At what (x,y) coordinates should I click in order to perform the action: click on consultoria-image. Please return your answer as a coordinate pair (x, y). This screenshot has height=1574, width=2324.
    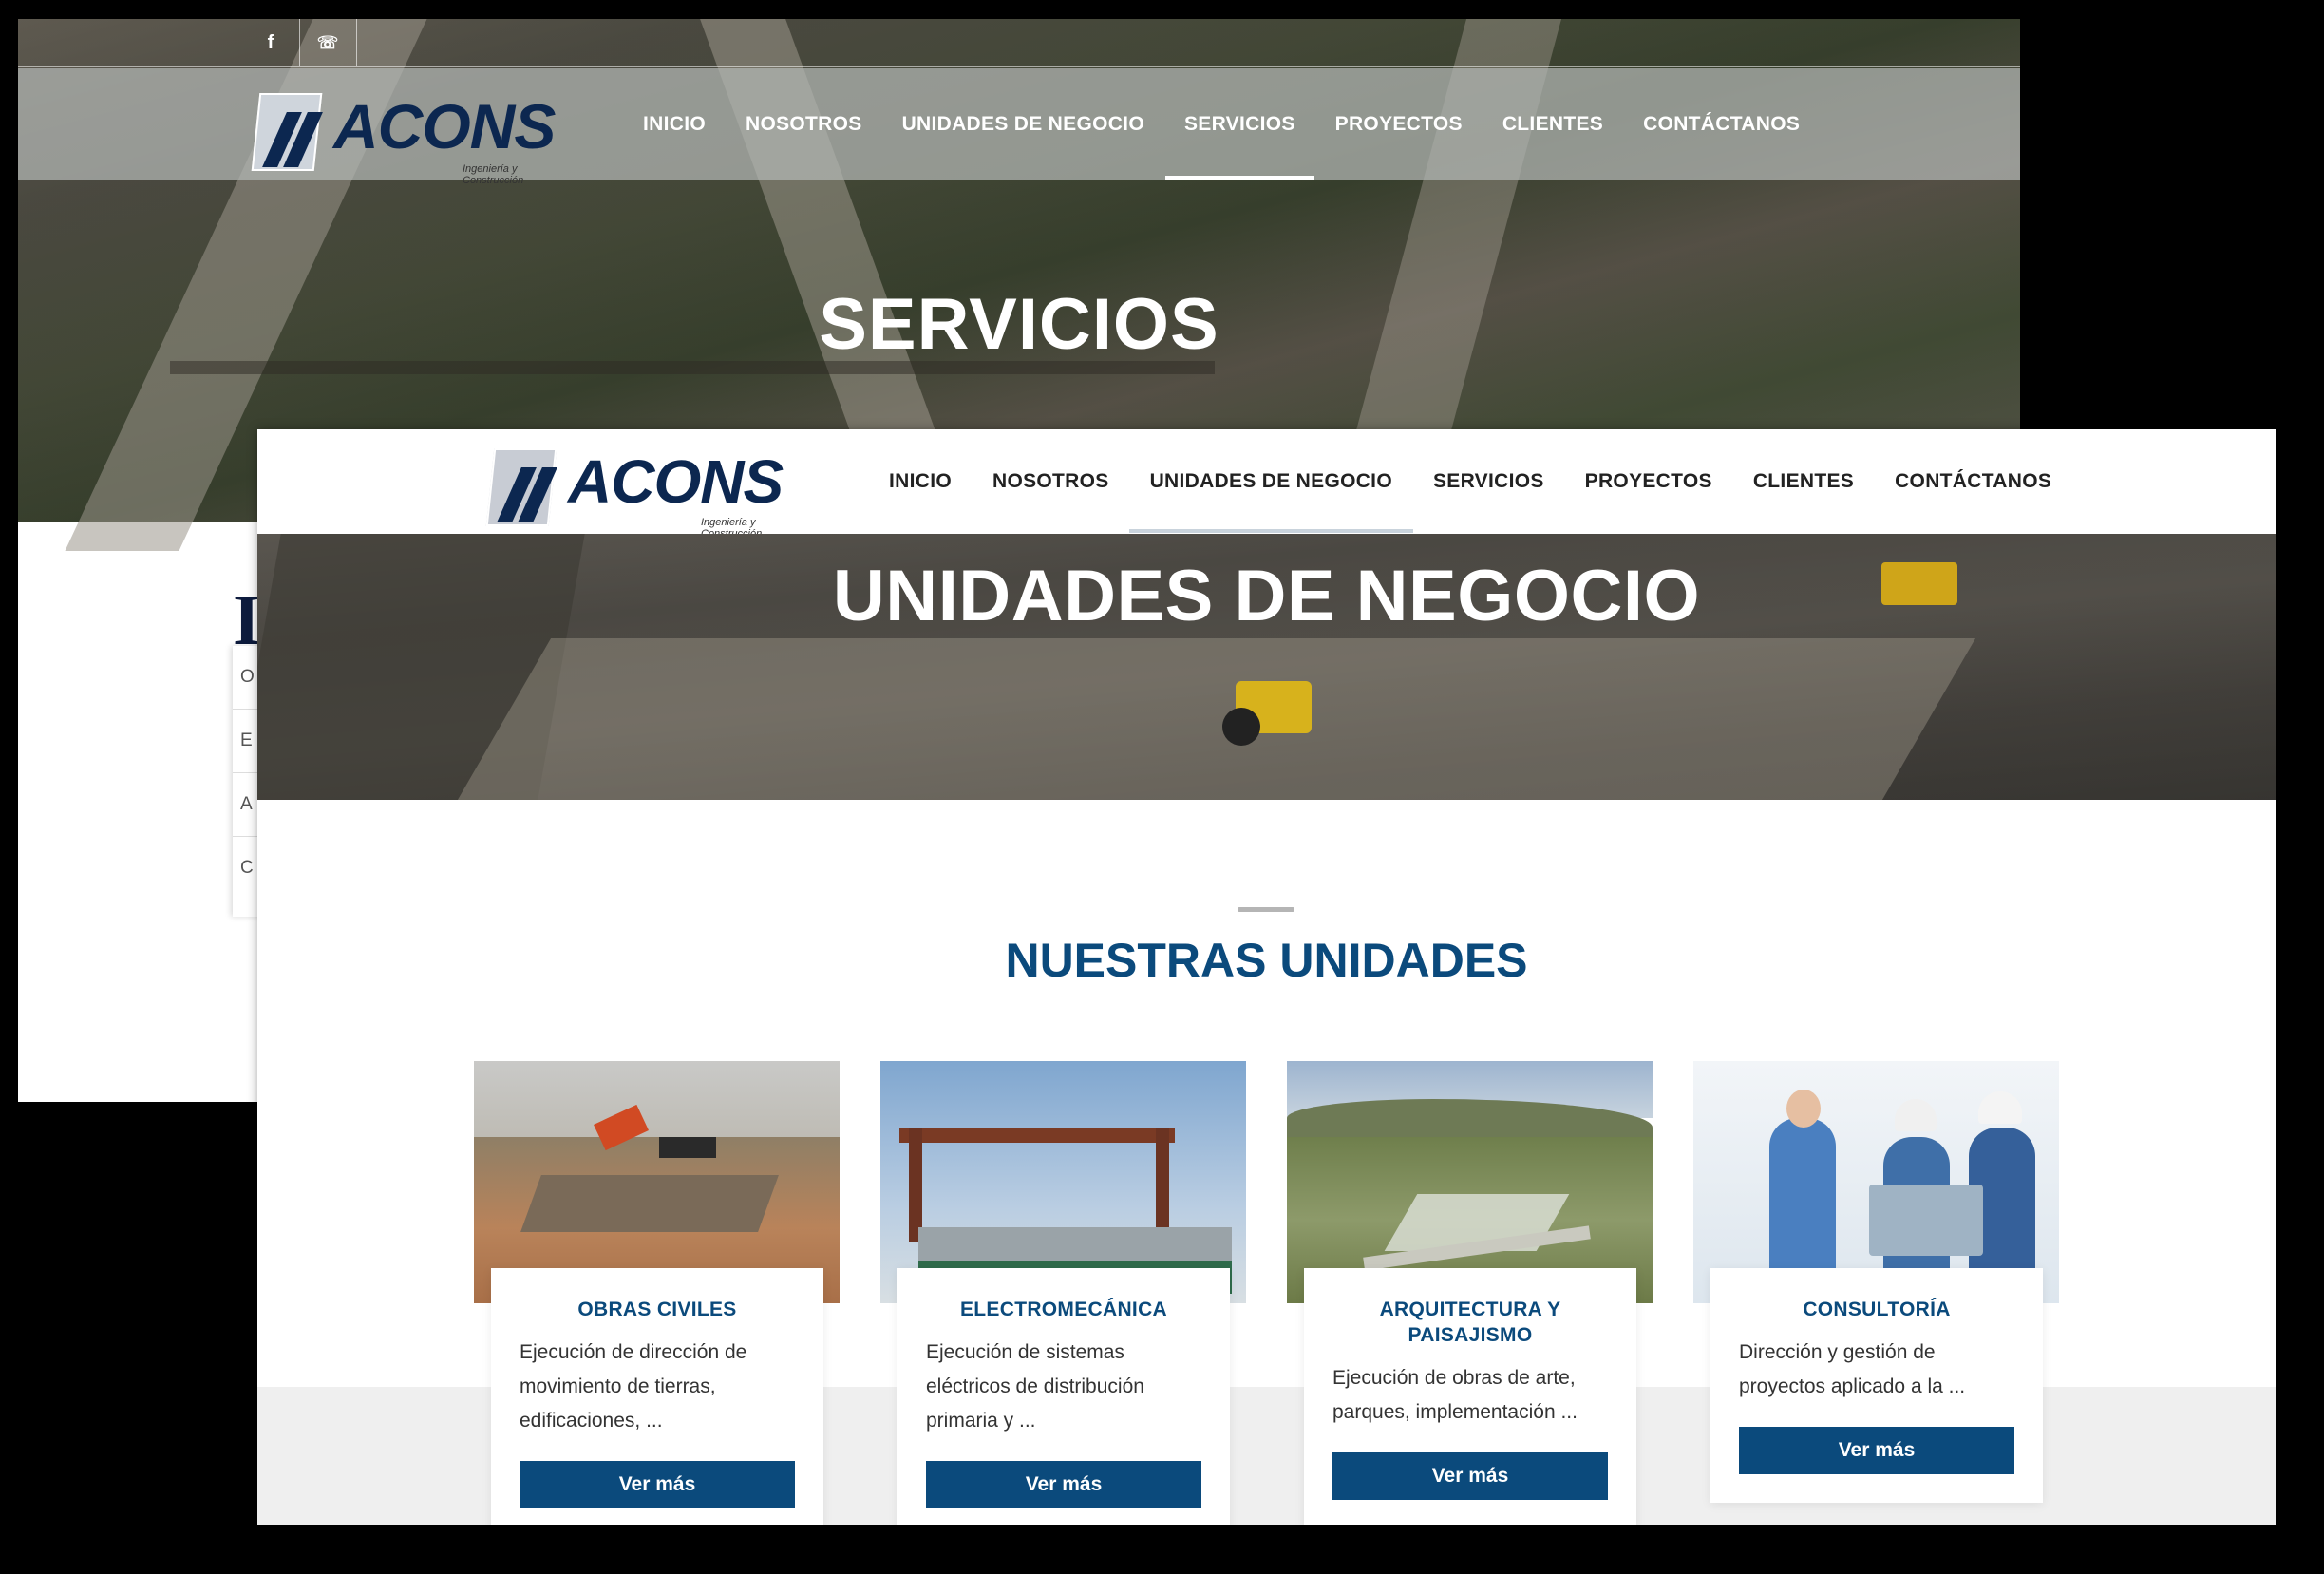
    Looking at the image, I should click on (1876, 1182).